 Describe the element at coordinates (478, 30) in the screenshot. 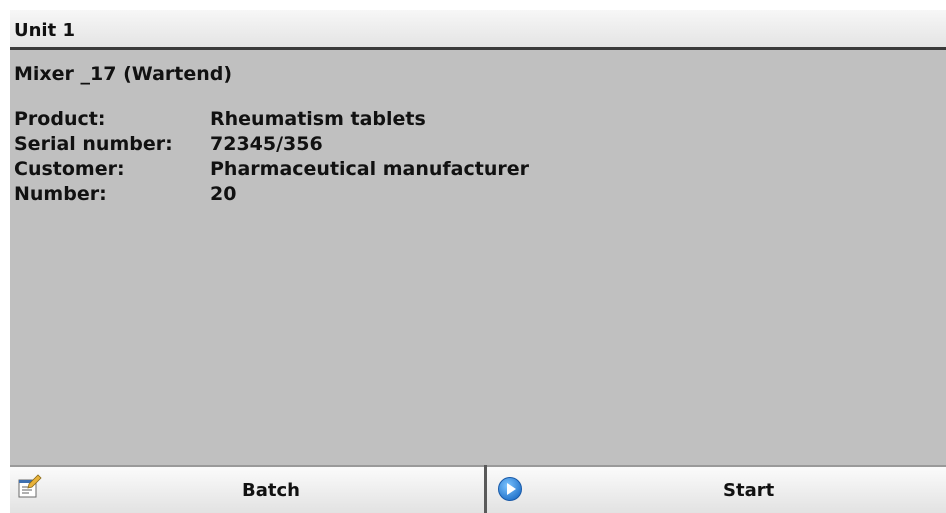

I see `title-bar: Unit 1` at that location.